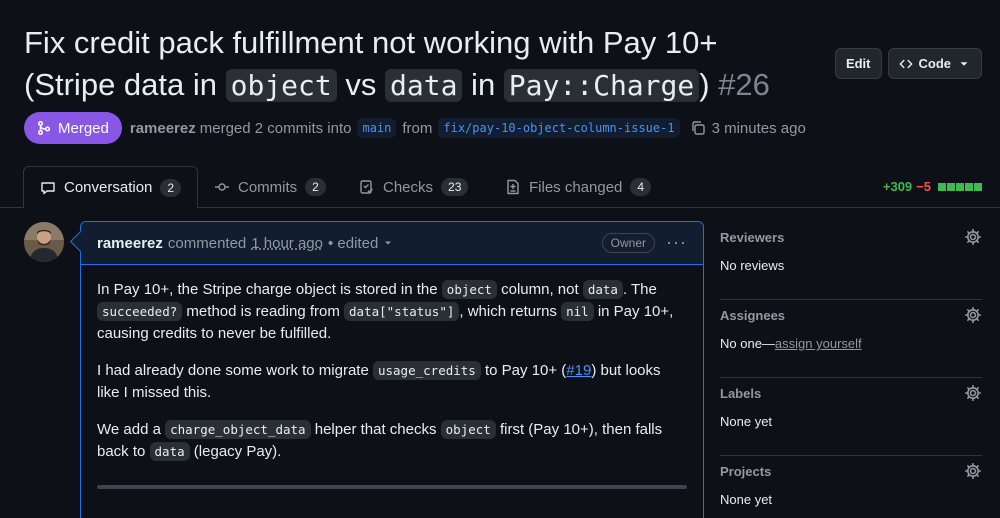 Image resolution: width=1000 pixels, height=518 pixels. I want to click on code-label: Code, so click(935, 63).